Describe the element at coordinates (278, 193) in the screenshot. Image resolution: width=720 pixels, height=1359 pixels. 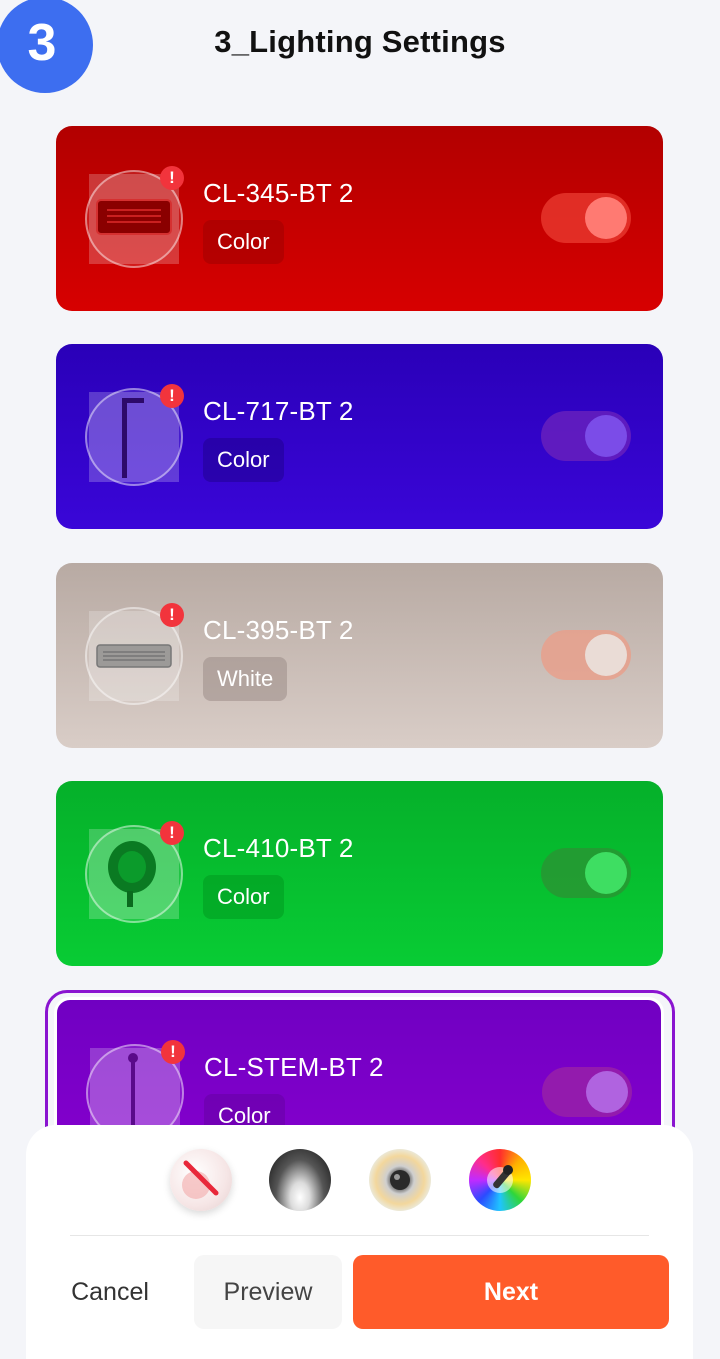
I see `light-name: CL-345-BT 2` at that location.